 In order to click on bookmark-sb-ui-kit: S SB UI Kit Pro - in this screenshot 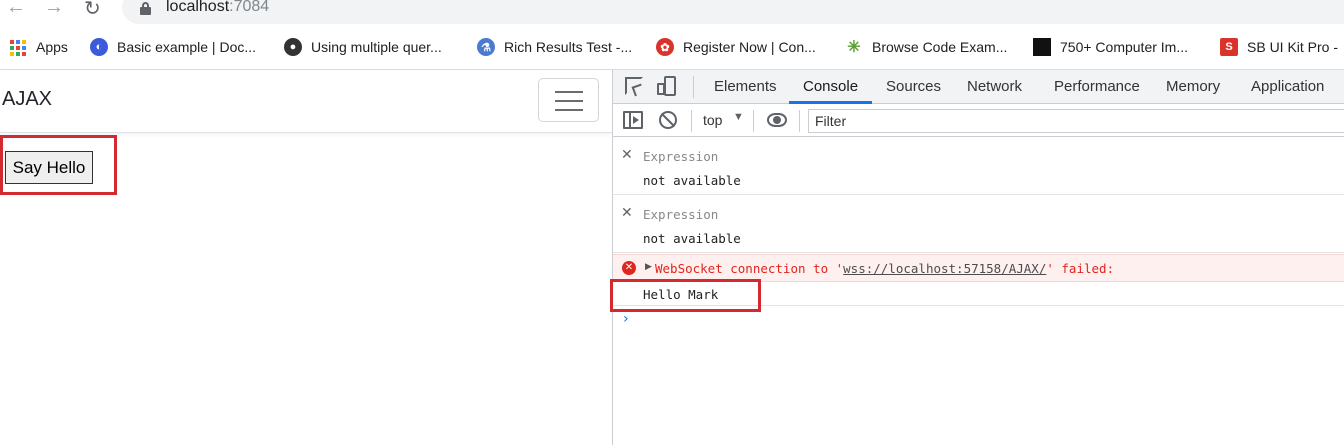, I will do `click(1279, 47)`.